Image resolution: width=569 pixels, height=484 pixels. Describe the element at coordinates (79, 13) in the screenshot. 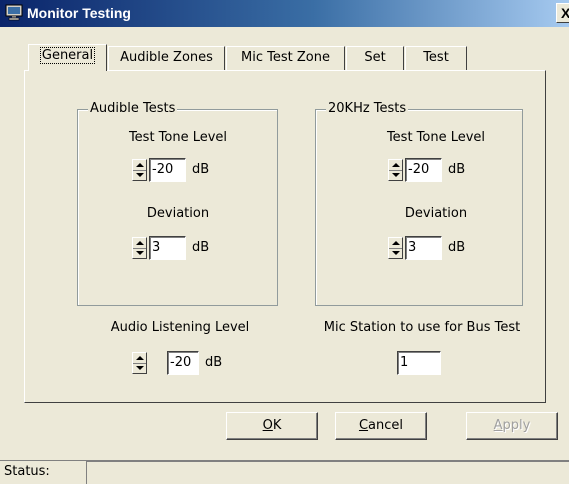

I see `window-title: Monitor Testing` at that location.